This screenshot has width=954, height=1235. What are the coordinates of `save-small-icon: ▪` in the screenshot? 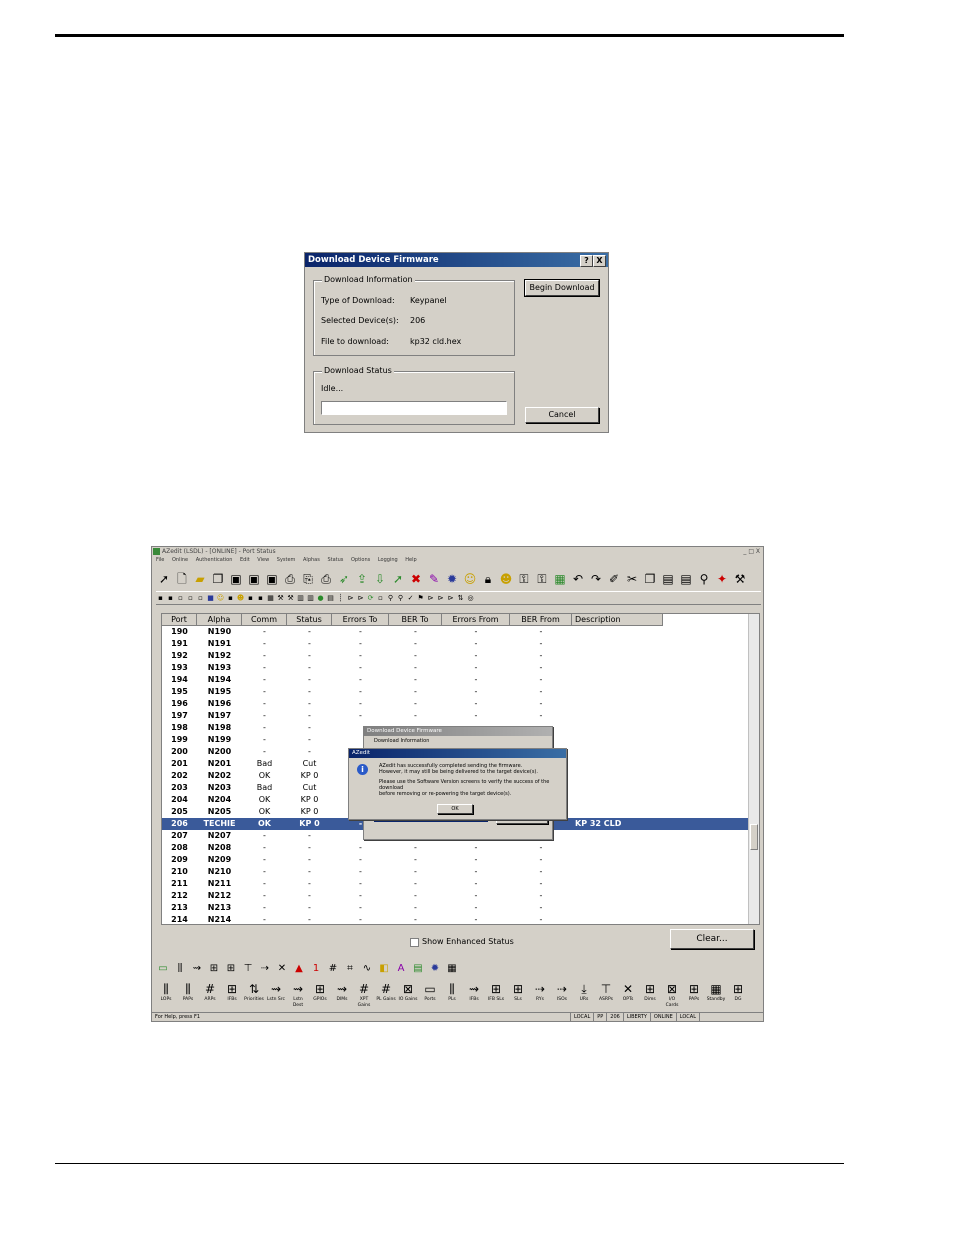 It's located at (160, 598).